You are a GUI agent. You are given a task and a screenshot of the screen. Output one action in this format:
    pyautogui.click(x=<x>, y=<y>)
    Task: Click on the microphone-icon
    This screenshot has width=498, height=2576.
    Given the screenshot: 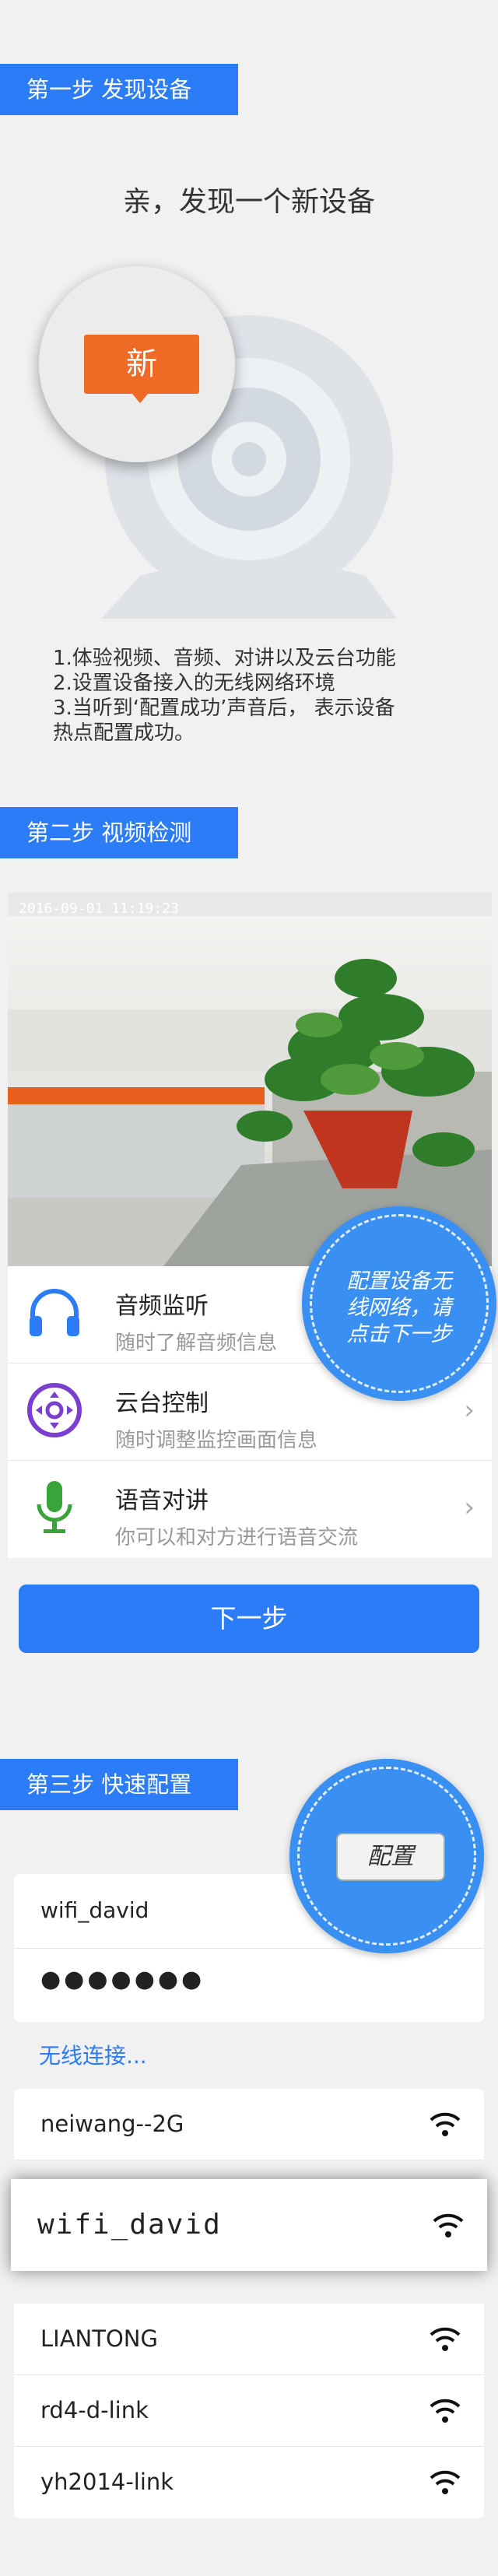 What is the action you would take?
    pyautogui.click(x=54, y=1509)
    